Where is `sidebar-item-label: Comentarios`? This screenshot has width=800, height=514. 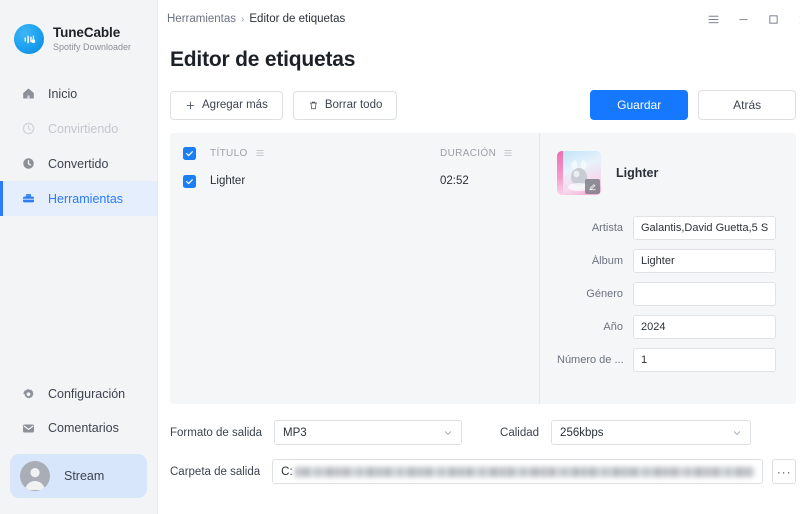
sidebar-item-label: Comentarios is located at coordinates (83, 428).